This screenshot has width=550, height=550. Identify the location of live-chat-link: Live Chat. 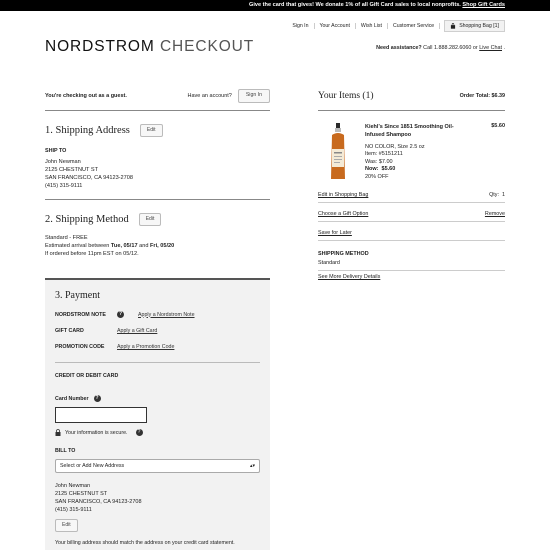
(490, 48).